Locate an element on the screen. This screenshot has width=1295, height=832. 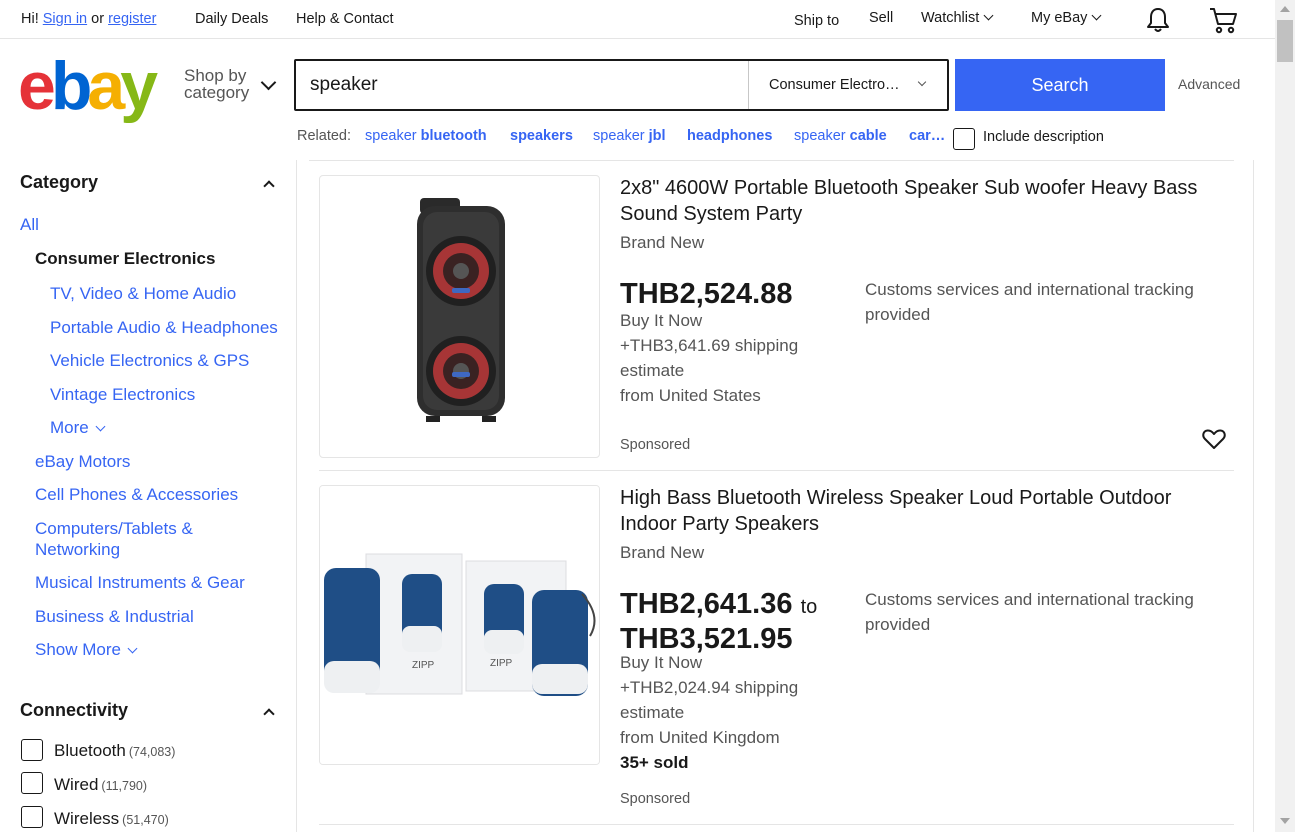
bluetooth-label: Bluetooth (74,083) is located at coordinates (115, 750).